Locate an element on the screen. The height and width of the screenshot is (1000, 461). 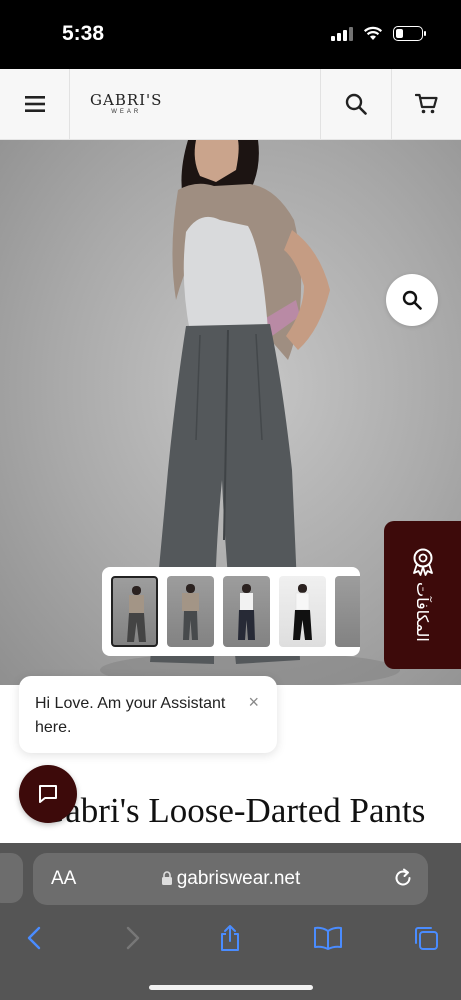
browser-toolbar is located at coordinates (230, 938).